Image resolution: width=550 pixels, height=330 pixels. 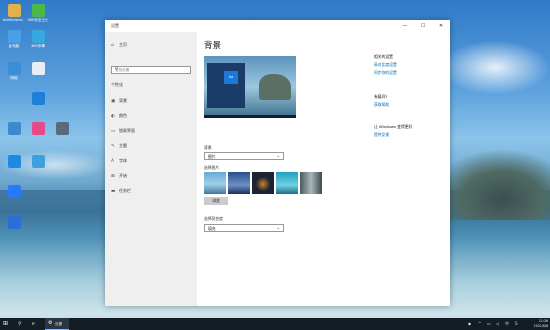 I want to click on sidebar-item-label: 背景, so click(x=123, y=100).